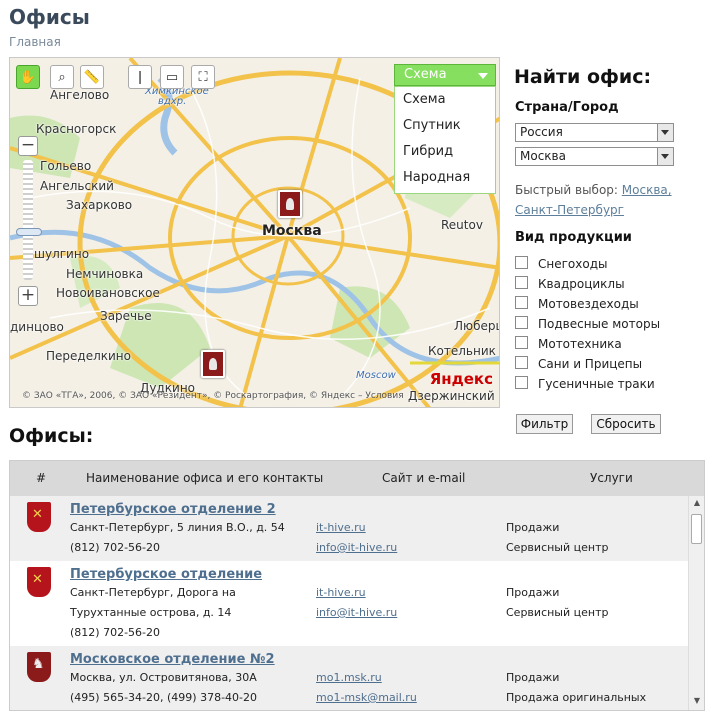  I want to click on quick-link-spb: Санкт-Петербург, so click(569, 210).